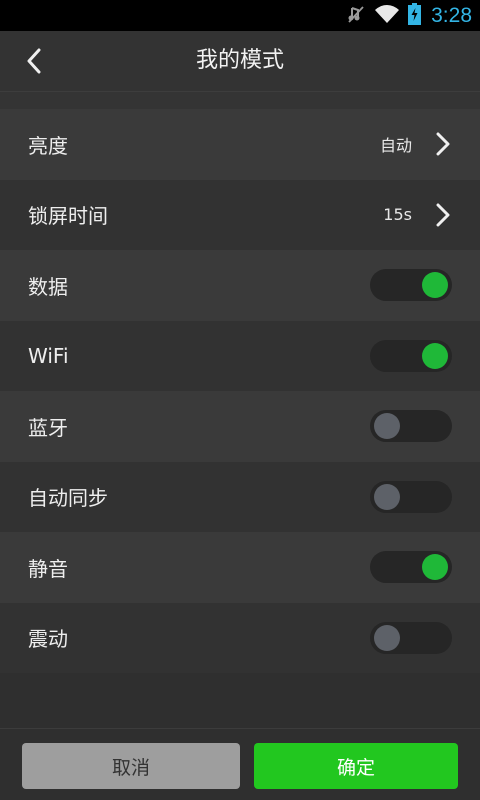 Image resolution: width=480 pixels, height=800 pixels. I want to click on brightness-value: 自动, so click(395, 146).